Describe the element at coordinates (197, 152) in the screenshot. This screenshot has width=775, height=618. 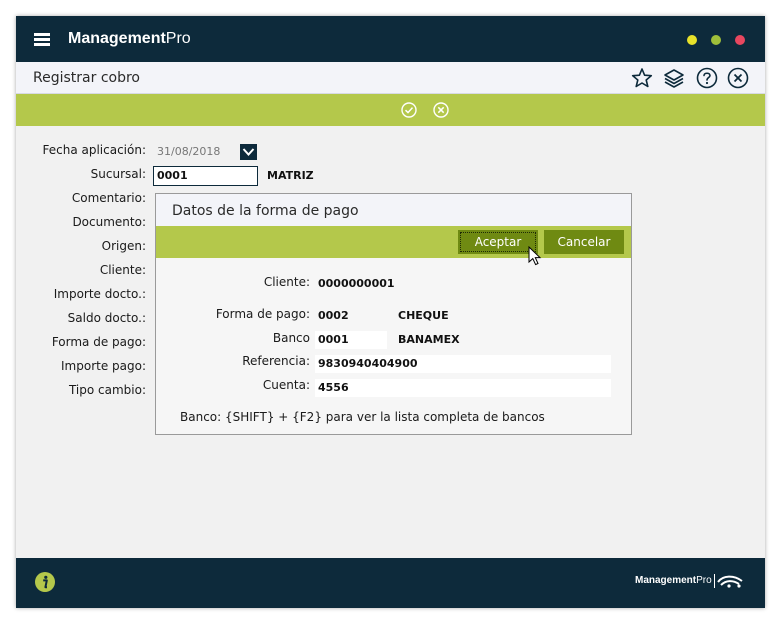
I see `fecha-aplicacion-field: 31/08/2018` at that location.